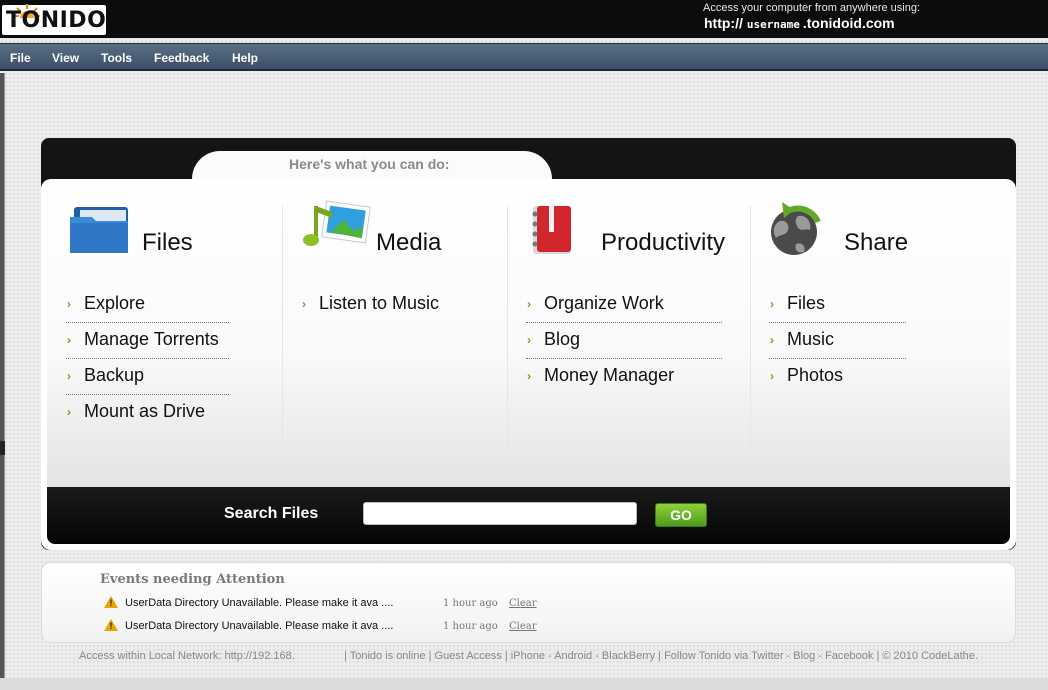 This screenshot has height=690, width=1048. Describe the element at coordinates (2, 448) in the screenshot. I see `collapse-handle-icon` at that location.